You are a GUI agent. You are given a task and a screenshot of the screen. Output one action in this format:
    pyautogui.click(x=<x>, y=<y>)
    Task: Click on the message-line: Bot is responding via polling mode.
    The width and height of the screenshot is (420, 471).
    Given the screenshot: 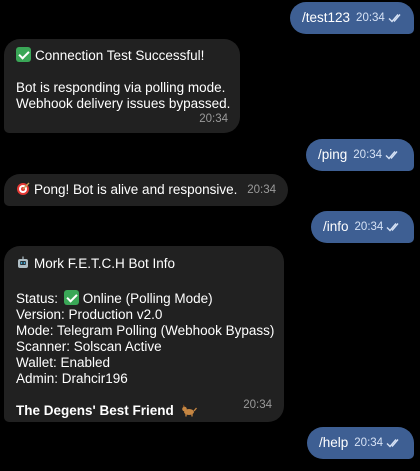 What is the action you would take?
    pyautogui.click(x=121, y=87)
    